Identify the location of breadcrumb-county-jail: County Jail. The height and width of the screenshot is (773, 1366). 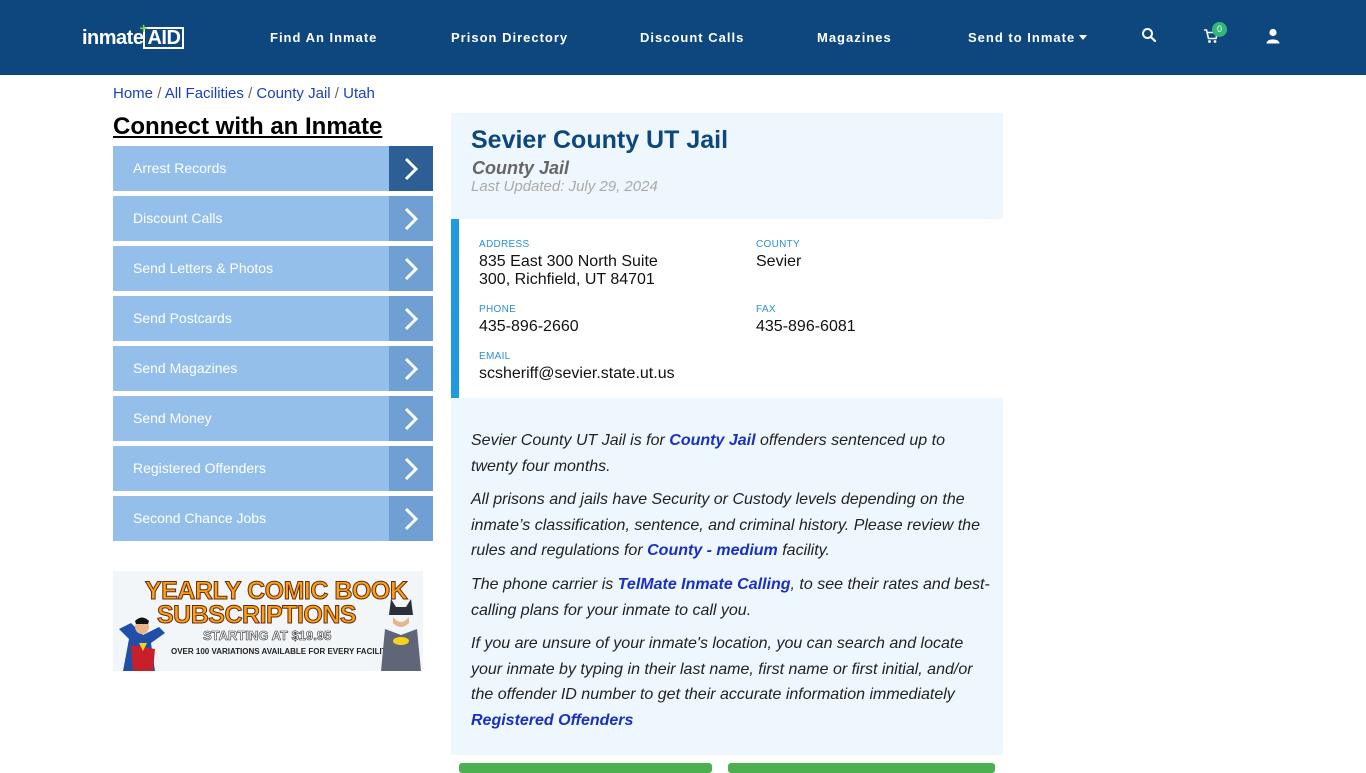
(293, 93).